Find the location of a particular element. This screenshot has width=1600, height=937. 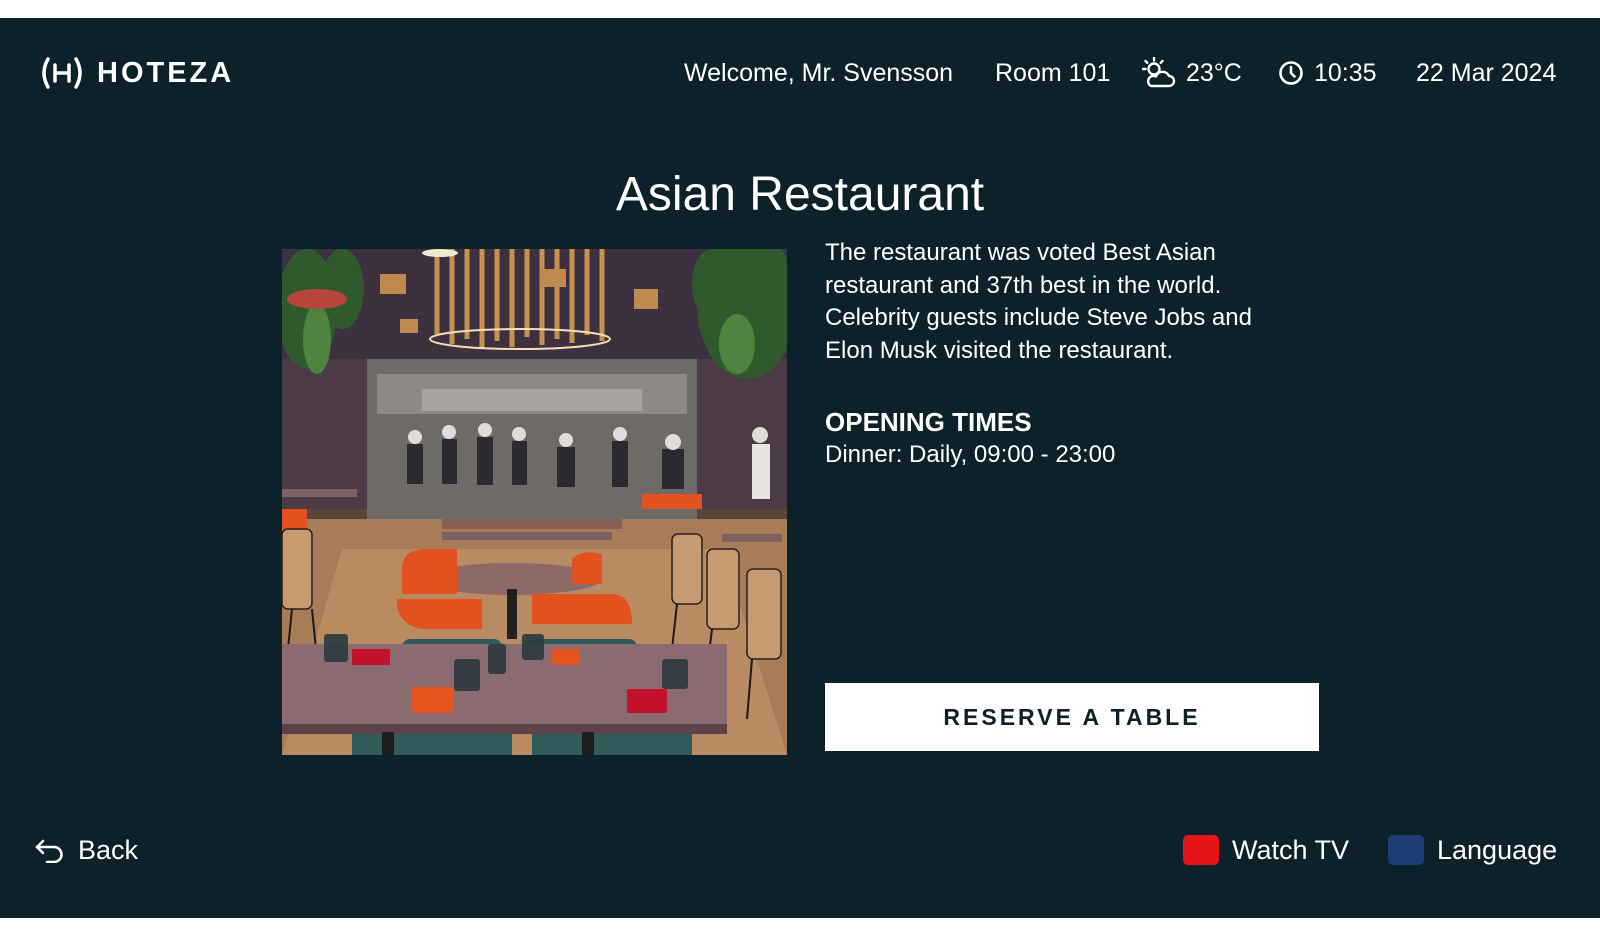

room-number: Room 101 is located at coordinates (1053, 72).